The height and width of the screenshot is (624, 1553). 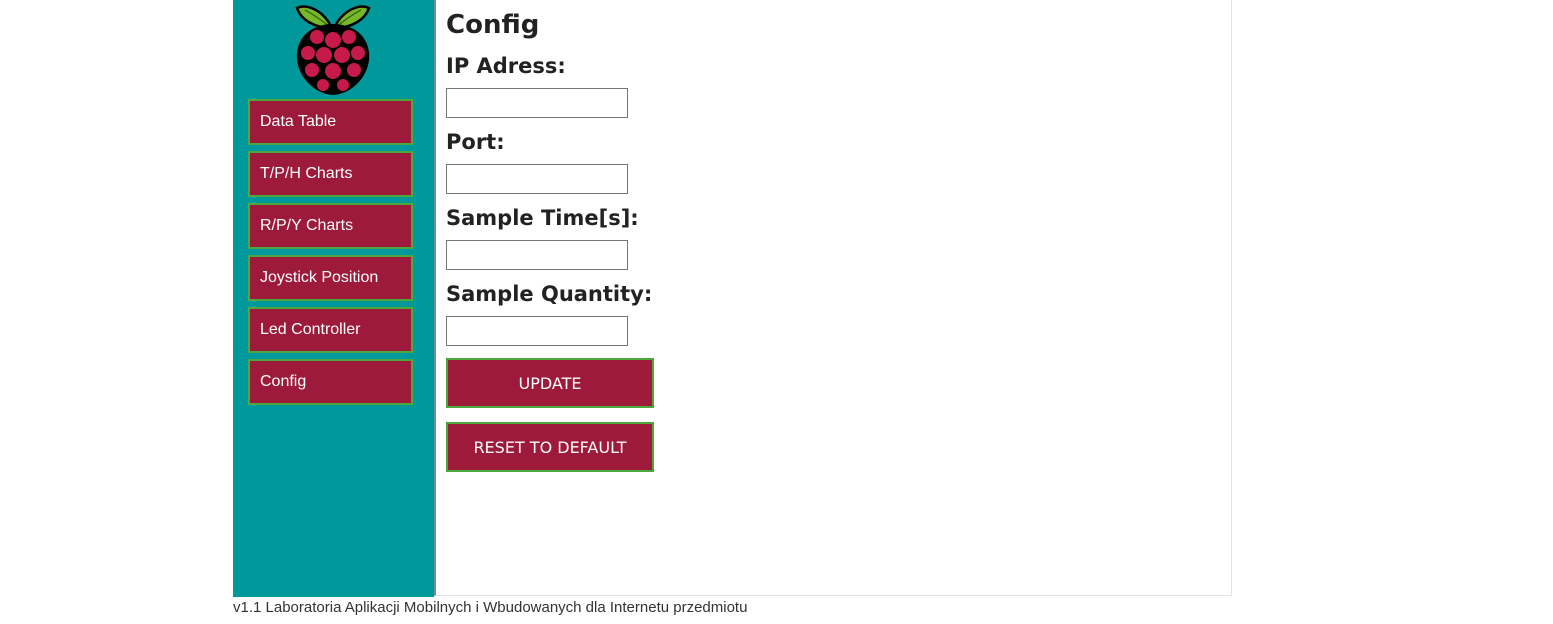 I want to click on sidebar-item-led-controller: Led Controller, so click(x=330, y=330).